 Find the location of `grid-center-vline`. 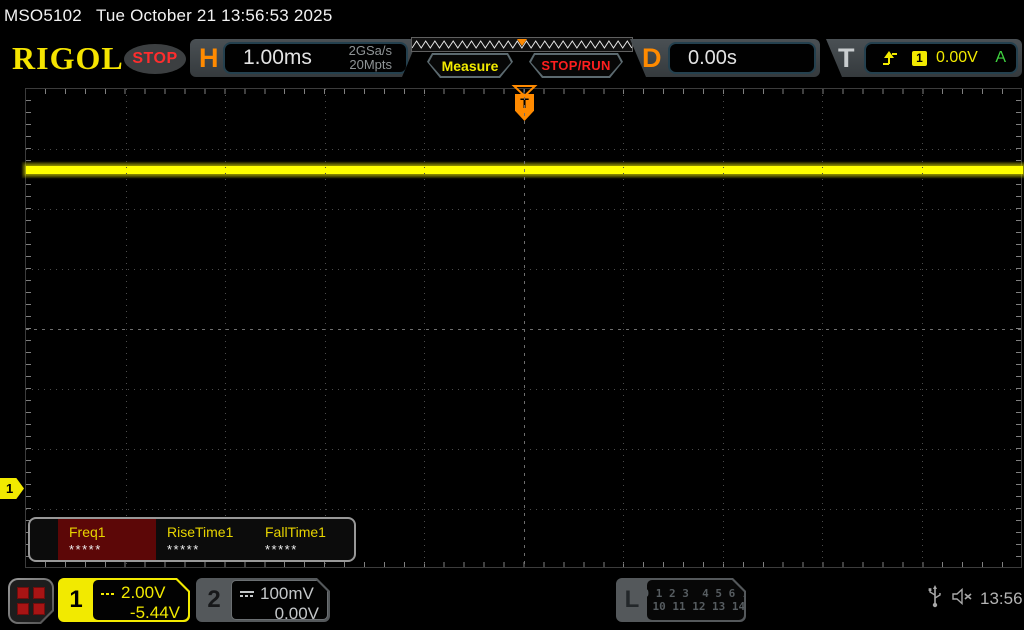

grid-center-vline is located at coordinates (524, 328).